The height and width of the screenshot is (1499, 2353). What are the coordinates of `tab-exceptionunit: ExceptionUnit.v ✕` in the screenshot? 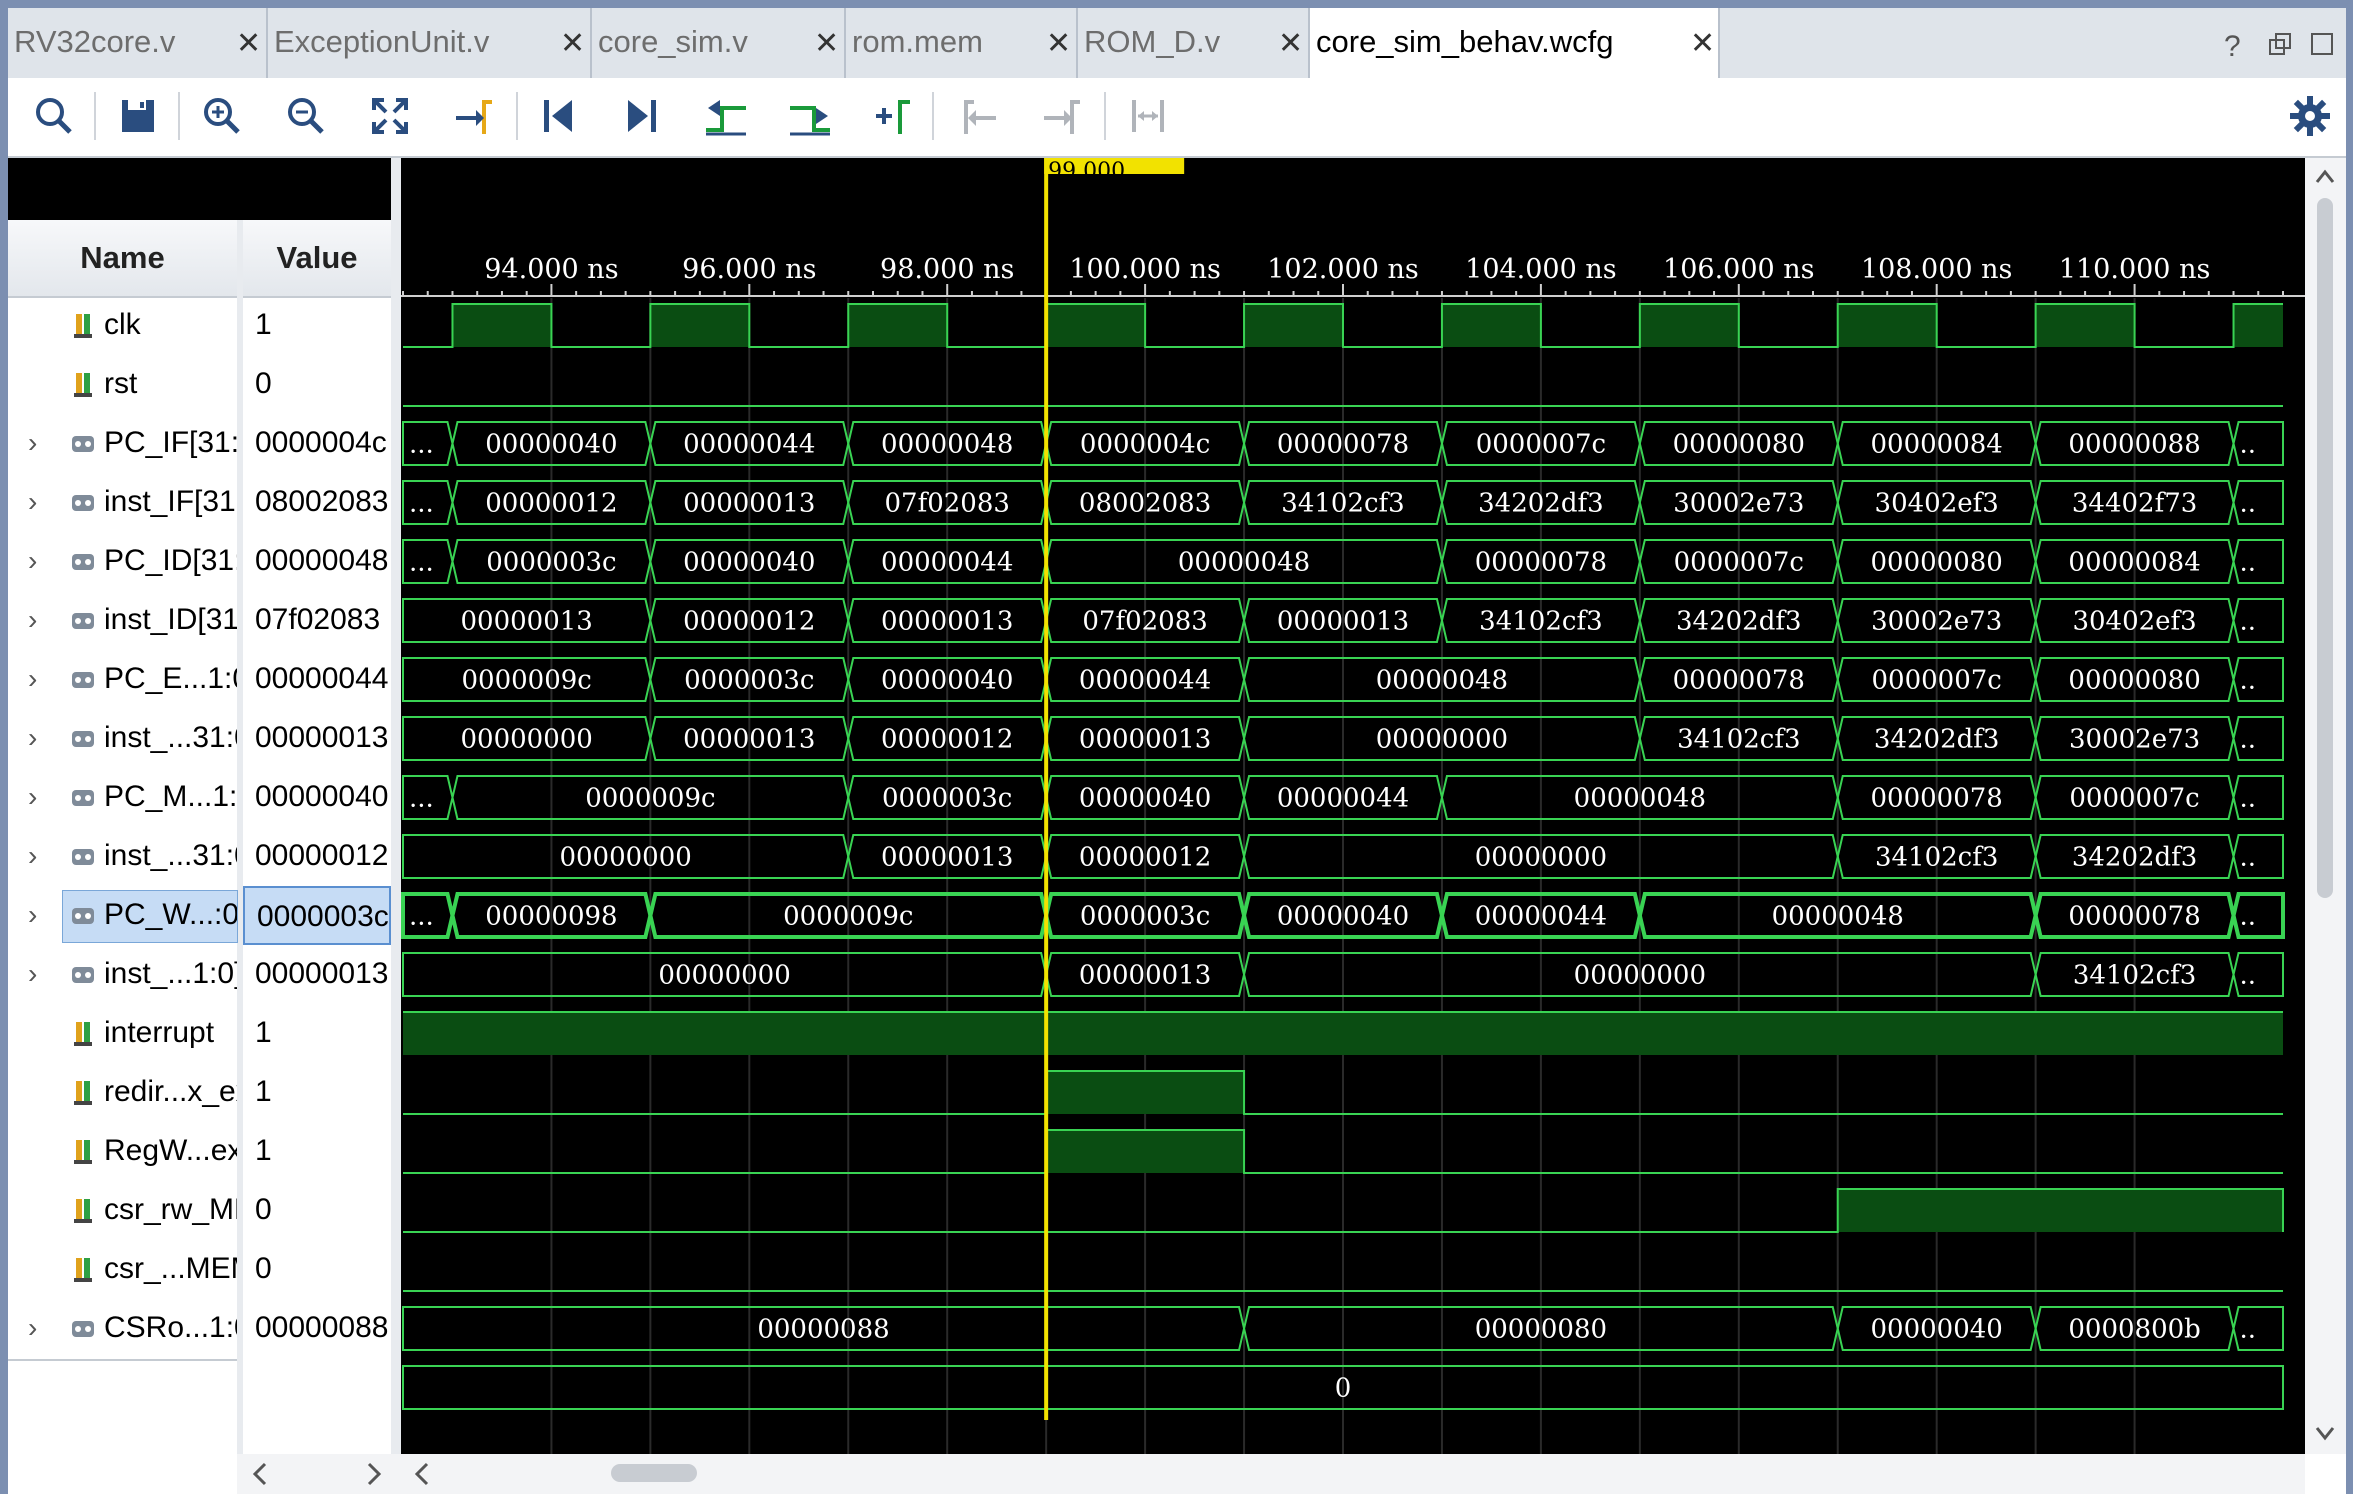 It's located at (430, 43).